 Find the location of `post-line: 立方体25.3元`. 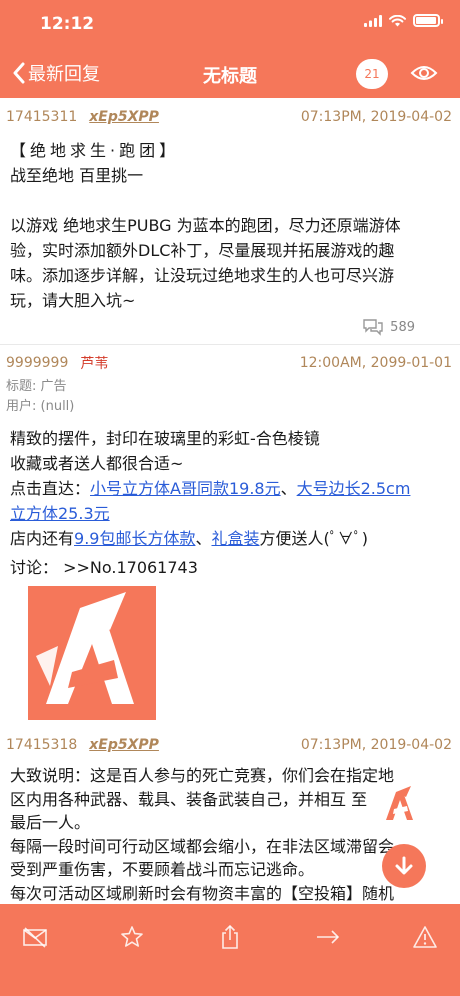

post-line: 立方体25.3元 is located at coordinates (230, 513).